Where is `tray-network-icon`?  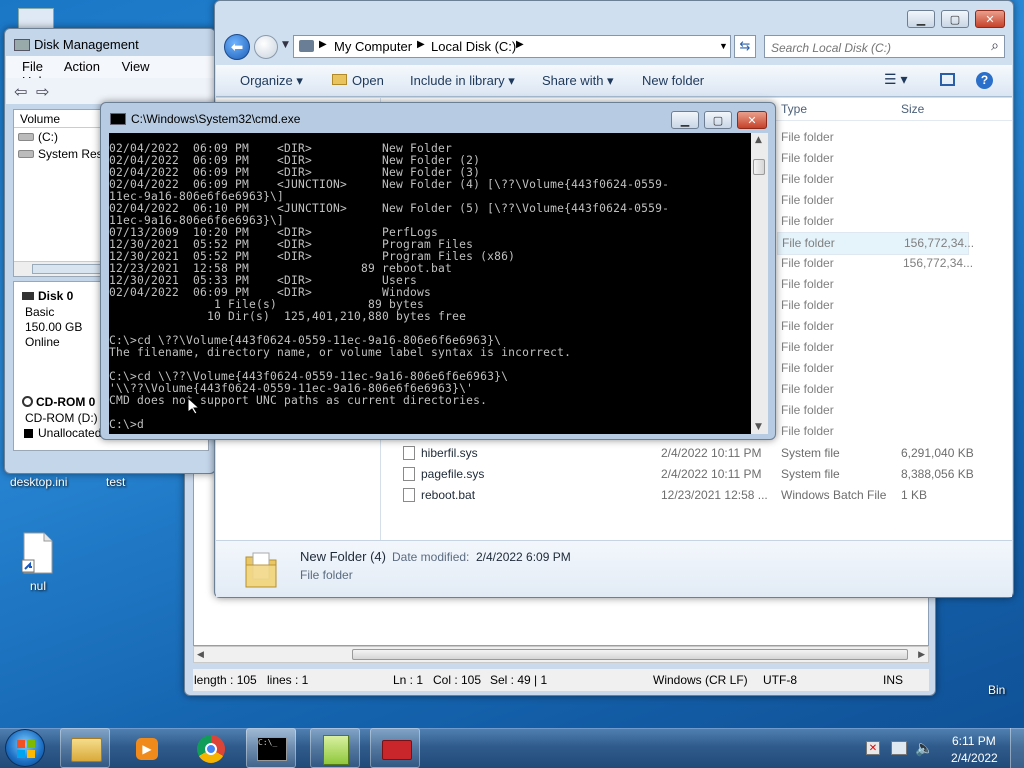 tray-network-icon is located at coordinates (899, 748).